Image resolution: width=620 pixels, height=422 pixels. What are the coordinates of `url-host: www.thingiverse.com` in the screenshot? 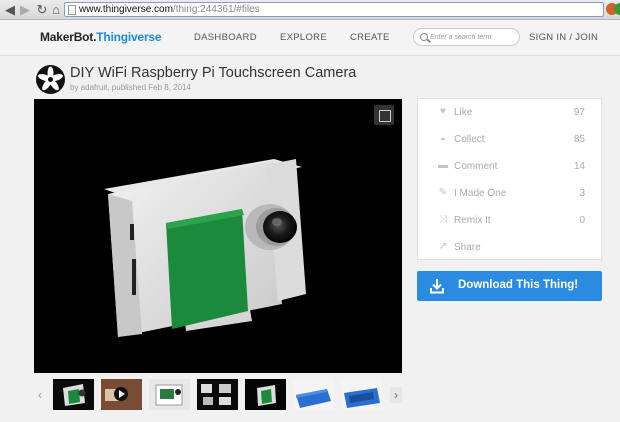 It's located at (126, 9).